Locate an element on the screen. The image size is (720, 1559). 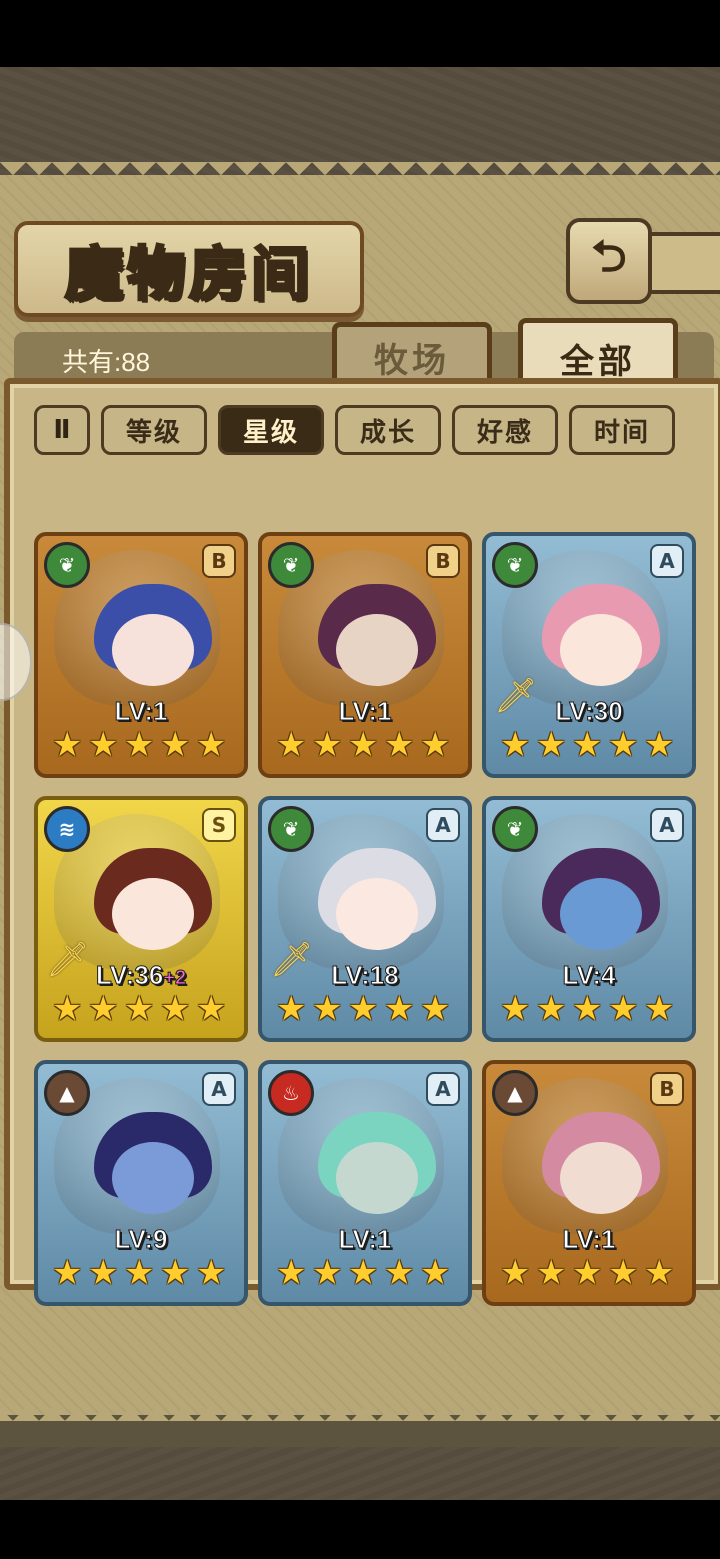
page-title: 魔物房间 is located at coordinates (189, 269).